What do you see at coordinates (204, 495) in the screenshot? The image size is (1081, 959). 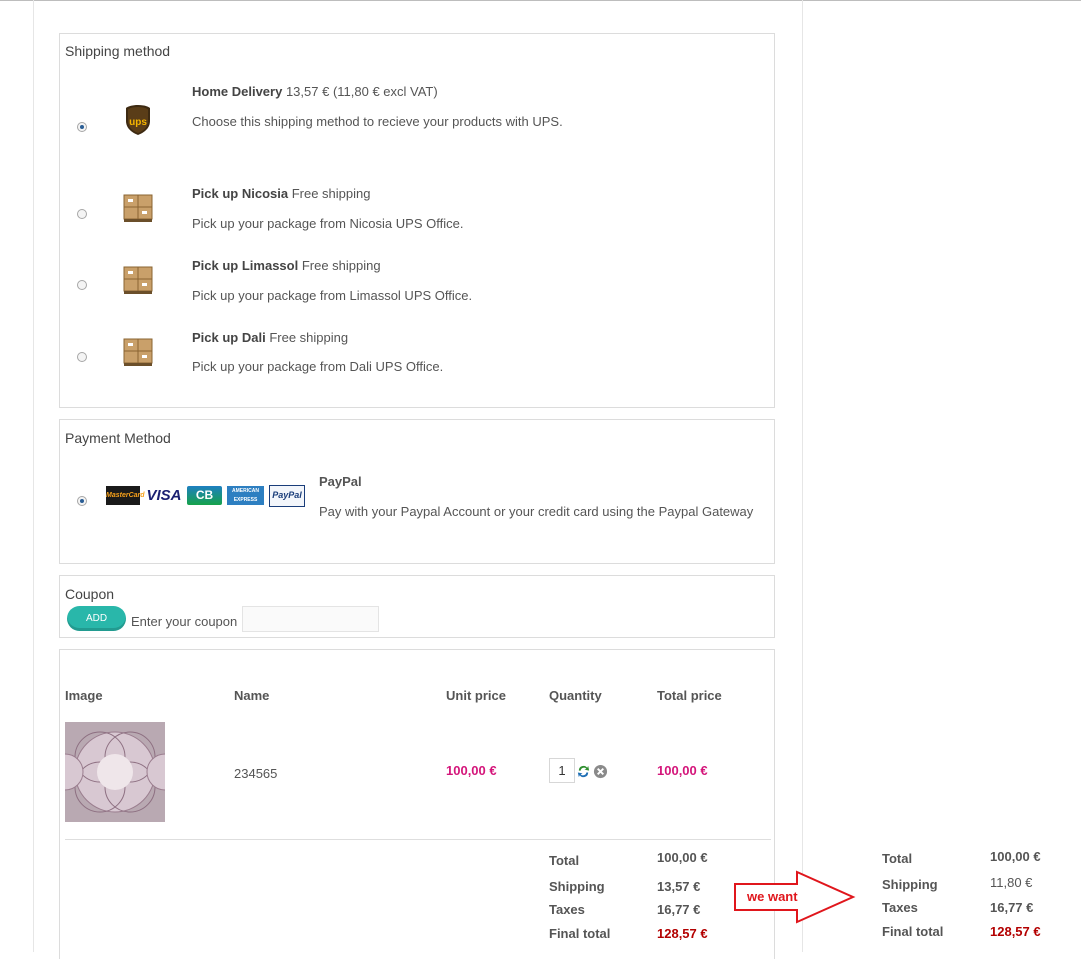 I see `cb-logo-icon: CB` at bounding box center [204, 495].